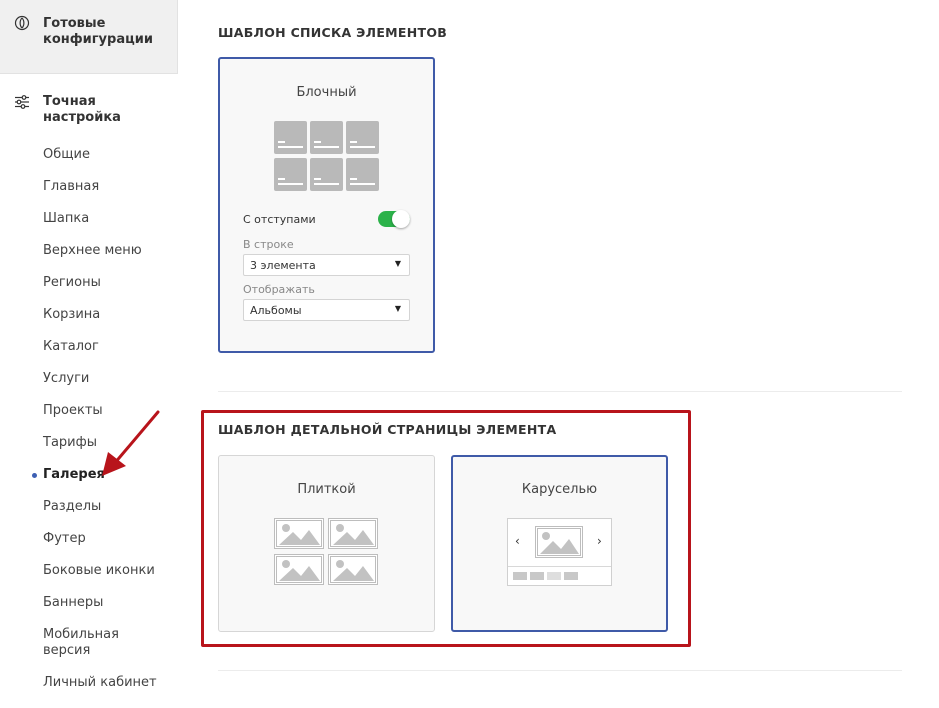 This screenshot has width=939, height=708. I want to click on block-template-label: Блочный, so click(326, 92).